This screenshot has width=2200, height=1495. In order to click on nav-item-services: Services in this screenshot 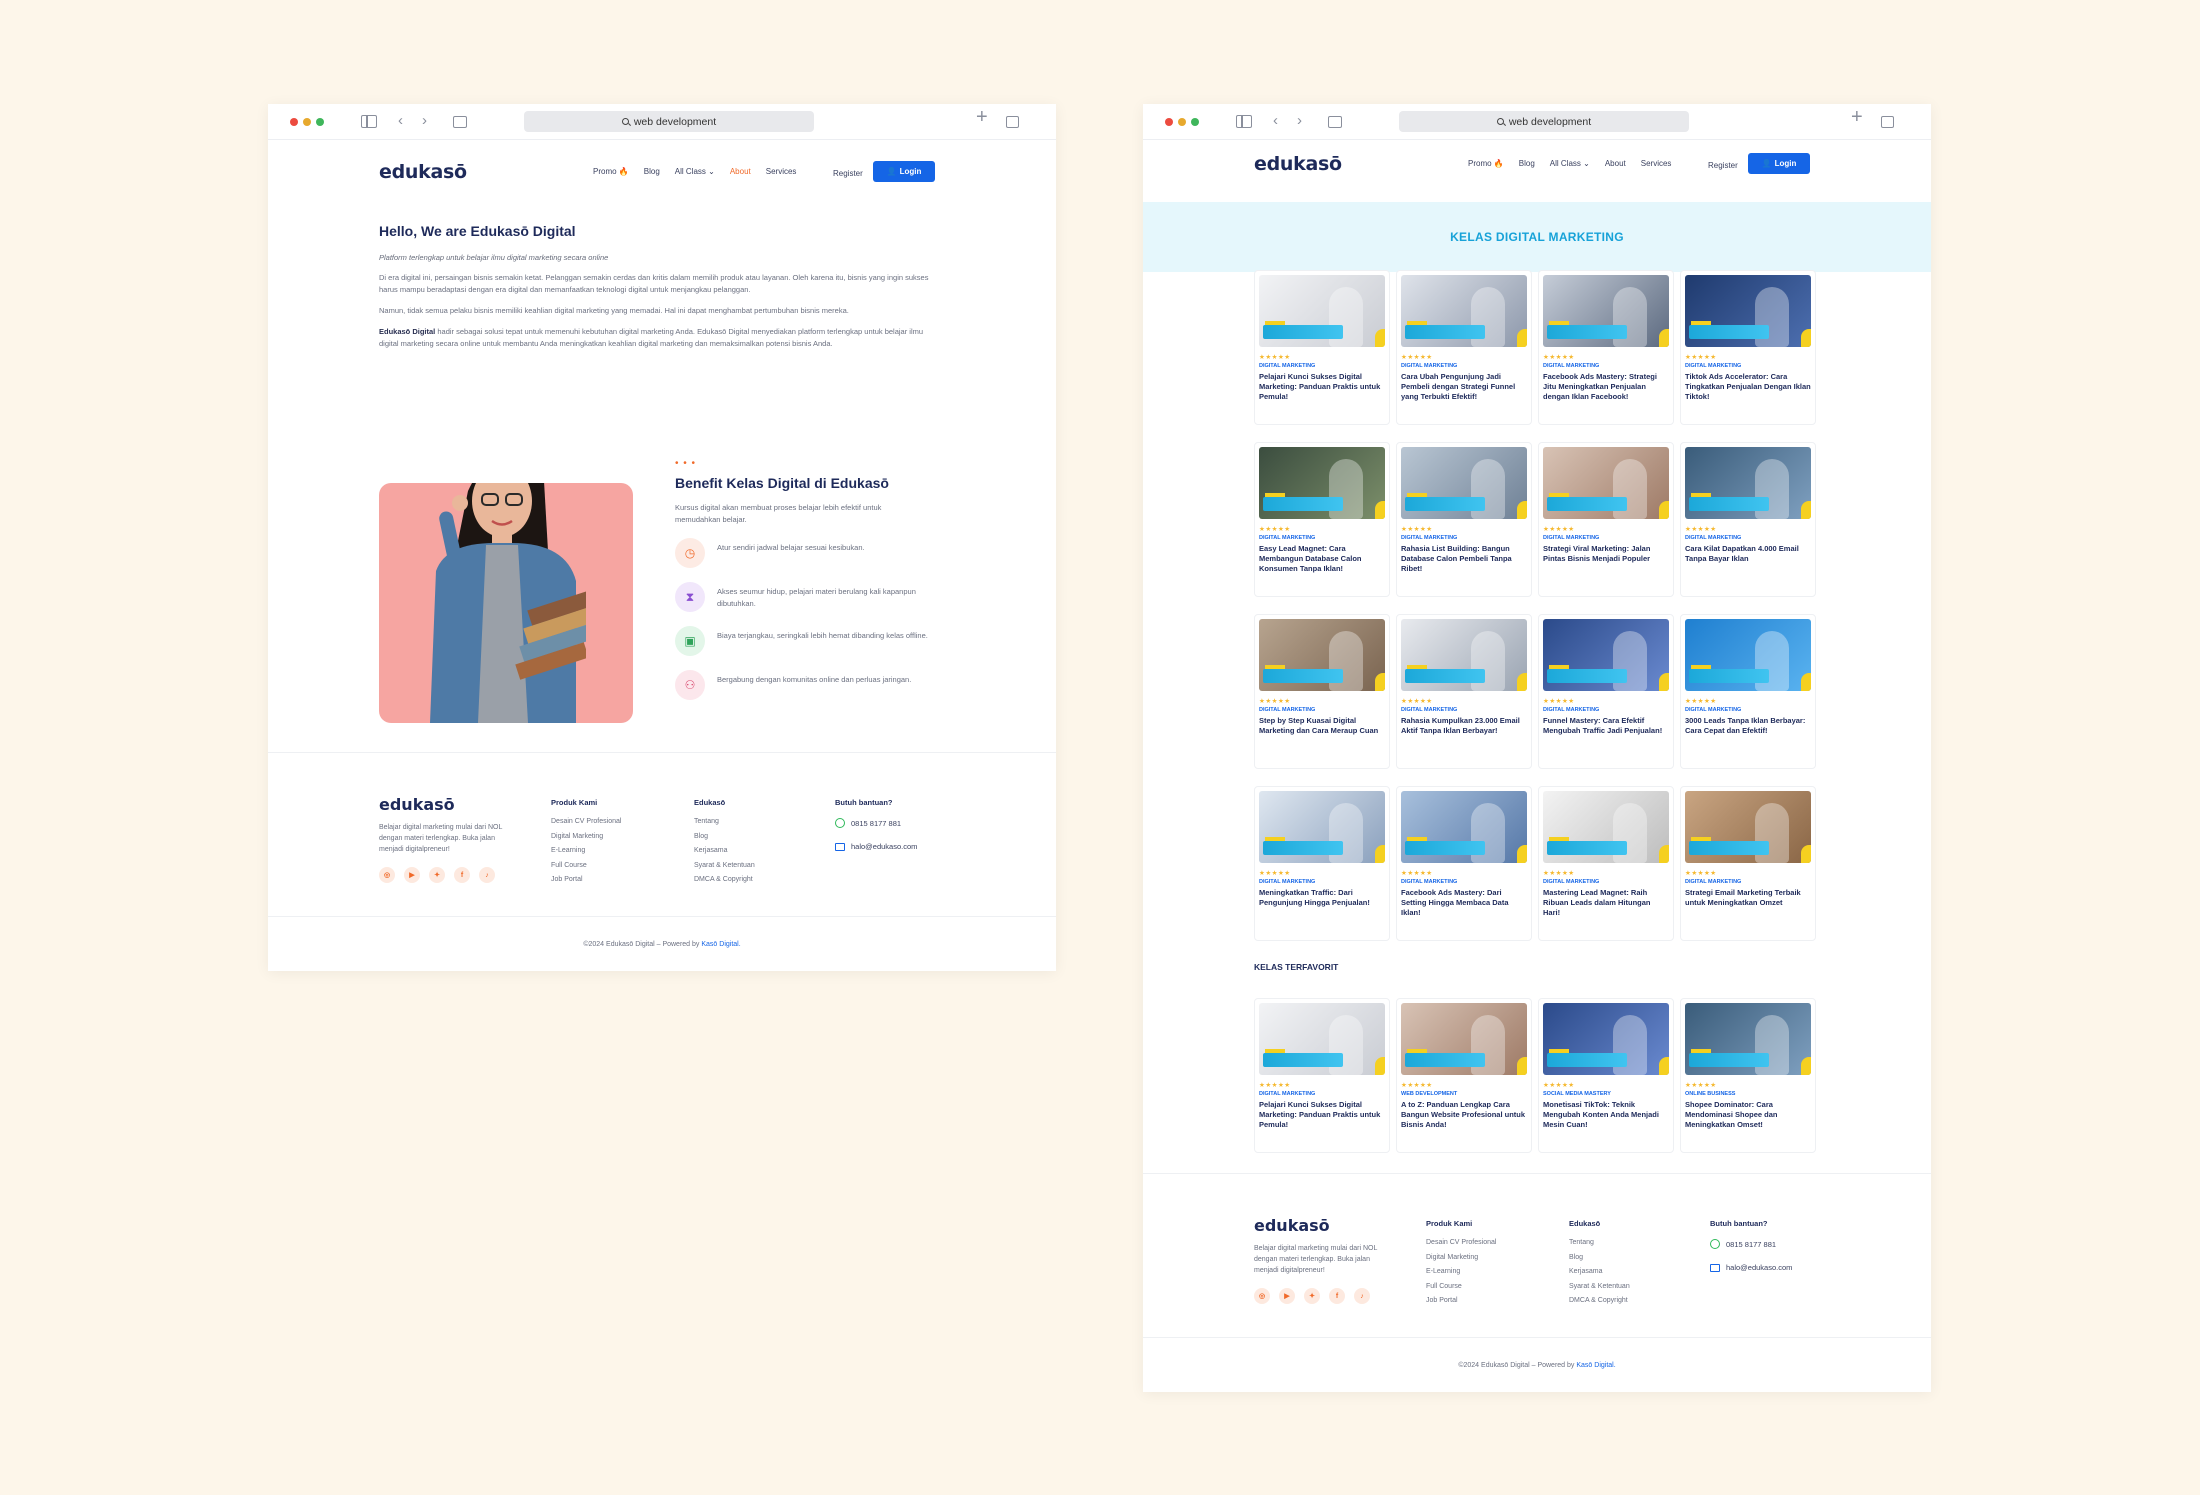, I will do `click(781, 171)`.